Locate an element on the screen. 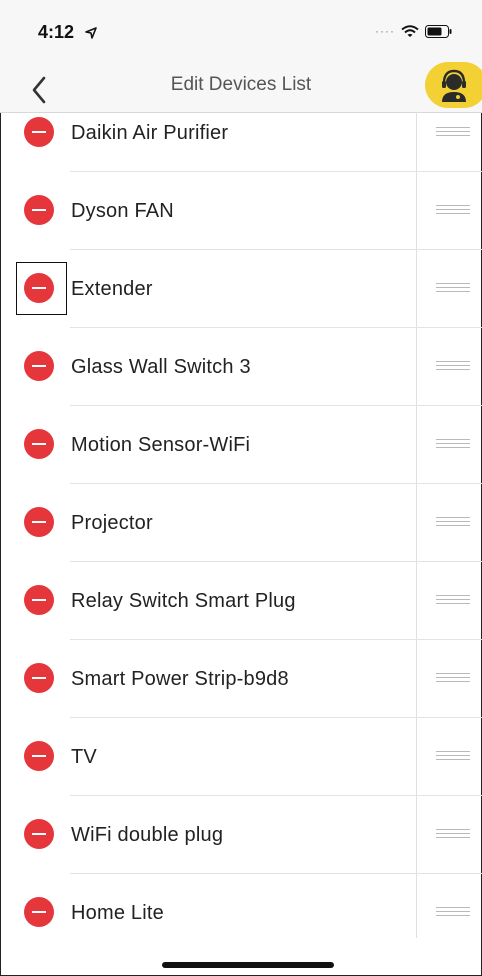  device-row: WiFi double plug is located at coordinates (241, 835).